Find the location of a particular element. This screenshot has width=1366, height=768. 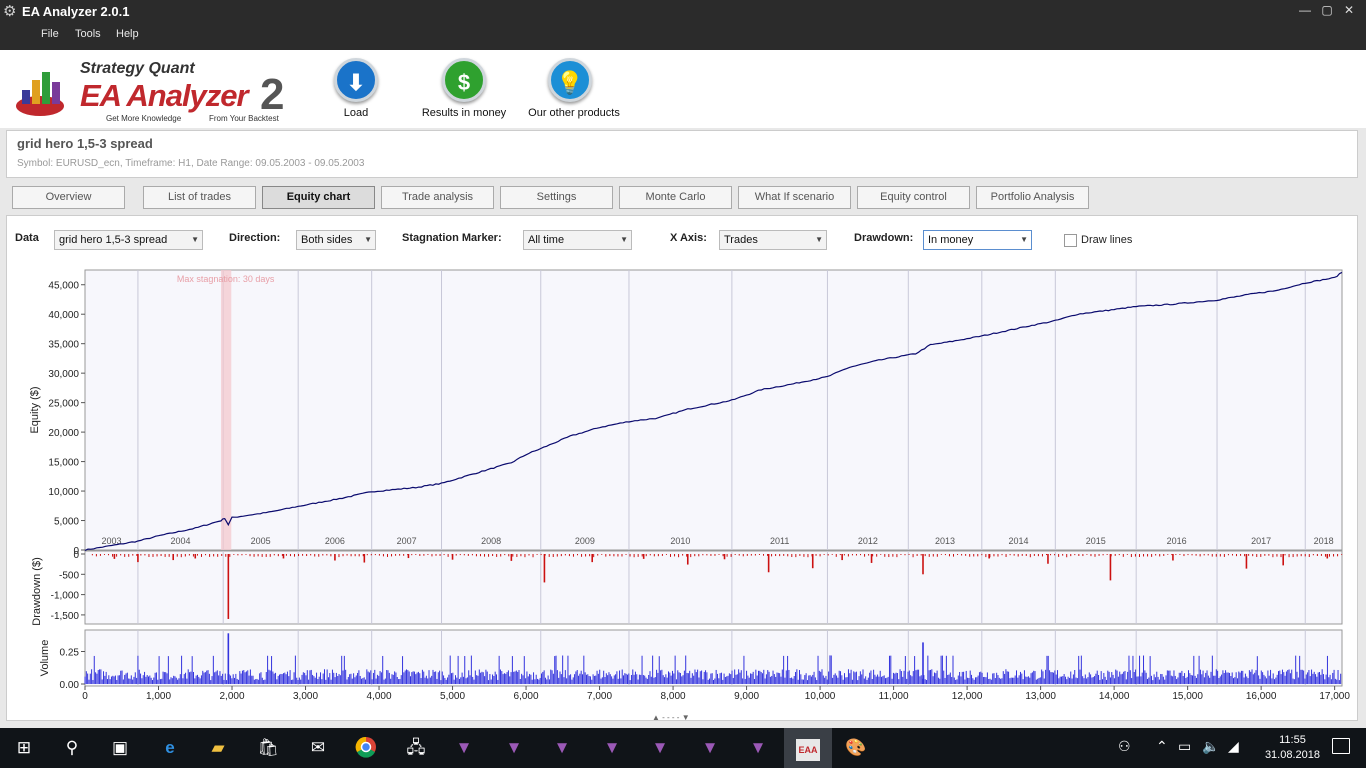

data-select: grid hero 1,5-3 spread ▼ is located at coordinates (128, 240).